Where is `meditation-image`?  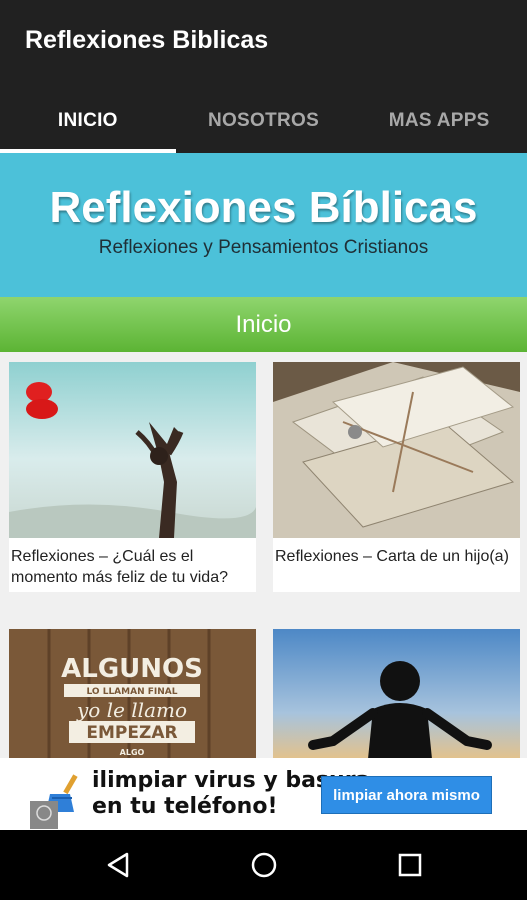 meditation-image is located at coordinates (396, 693).